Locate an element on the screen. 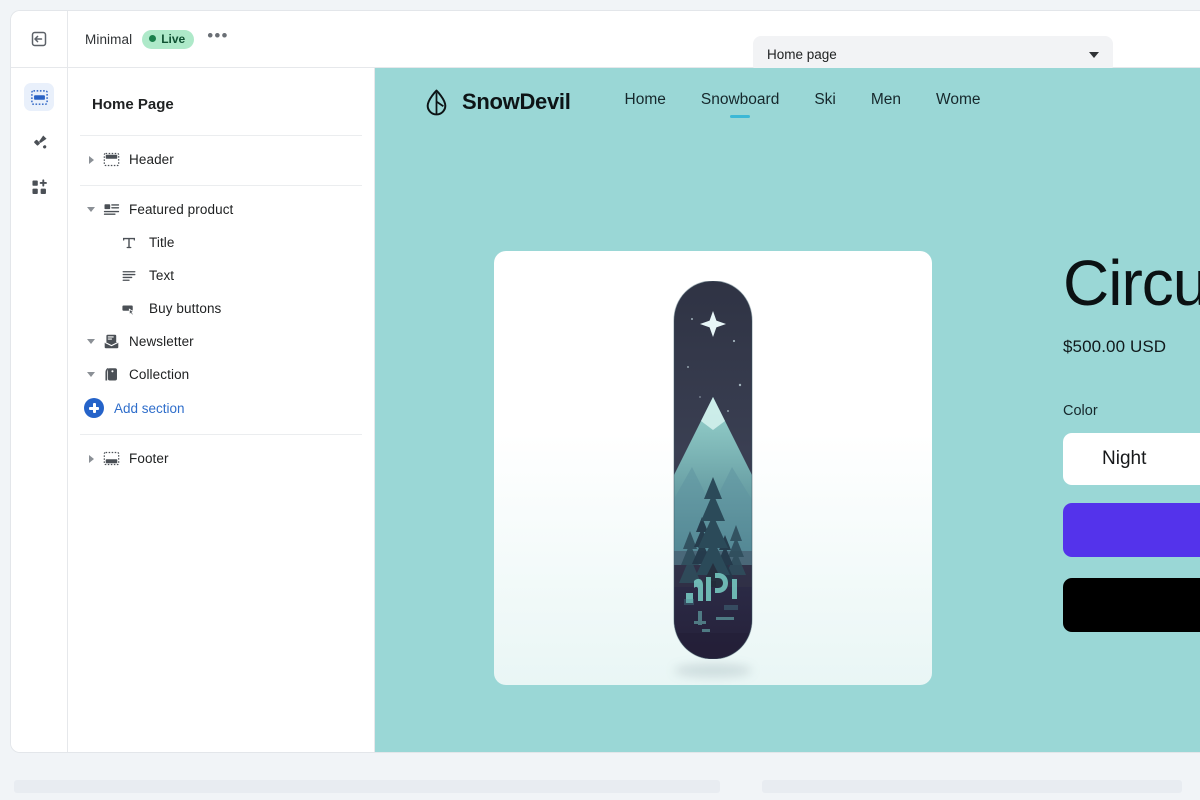 The height and width of the screenshot is (800, 1200). sidebar-item-label: Collection is located at coordinates (159, 374).